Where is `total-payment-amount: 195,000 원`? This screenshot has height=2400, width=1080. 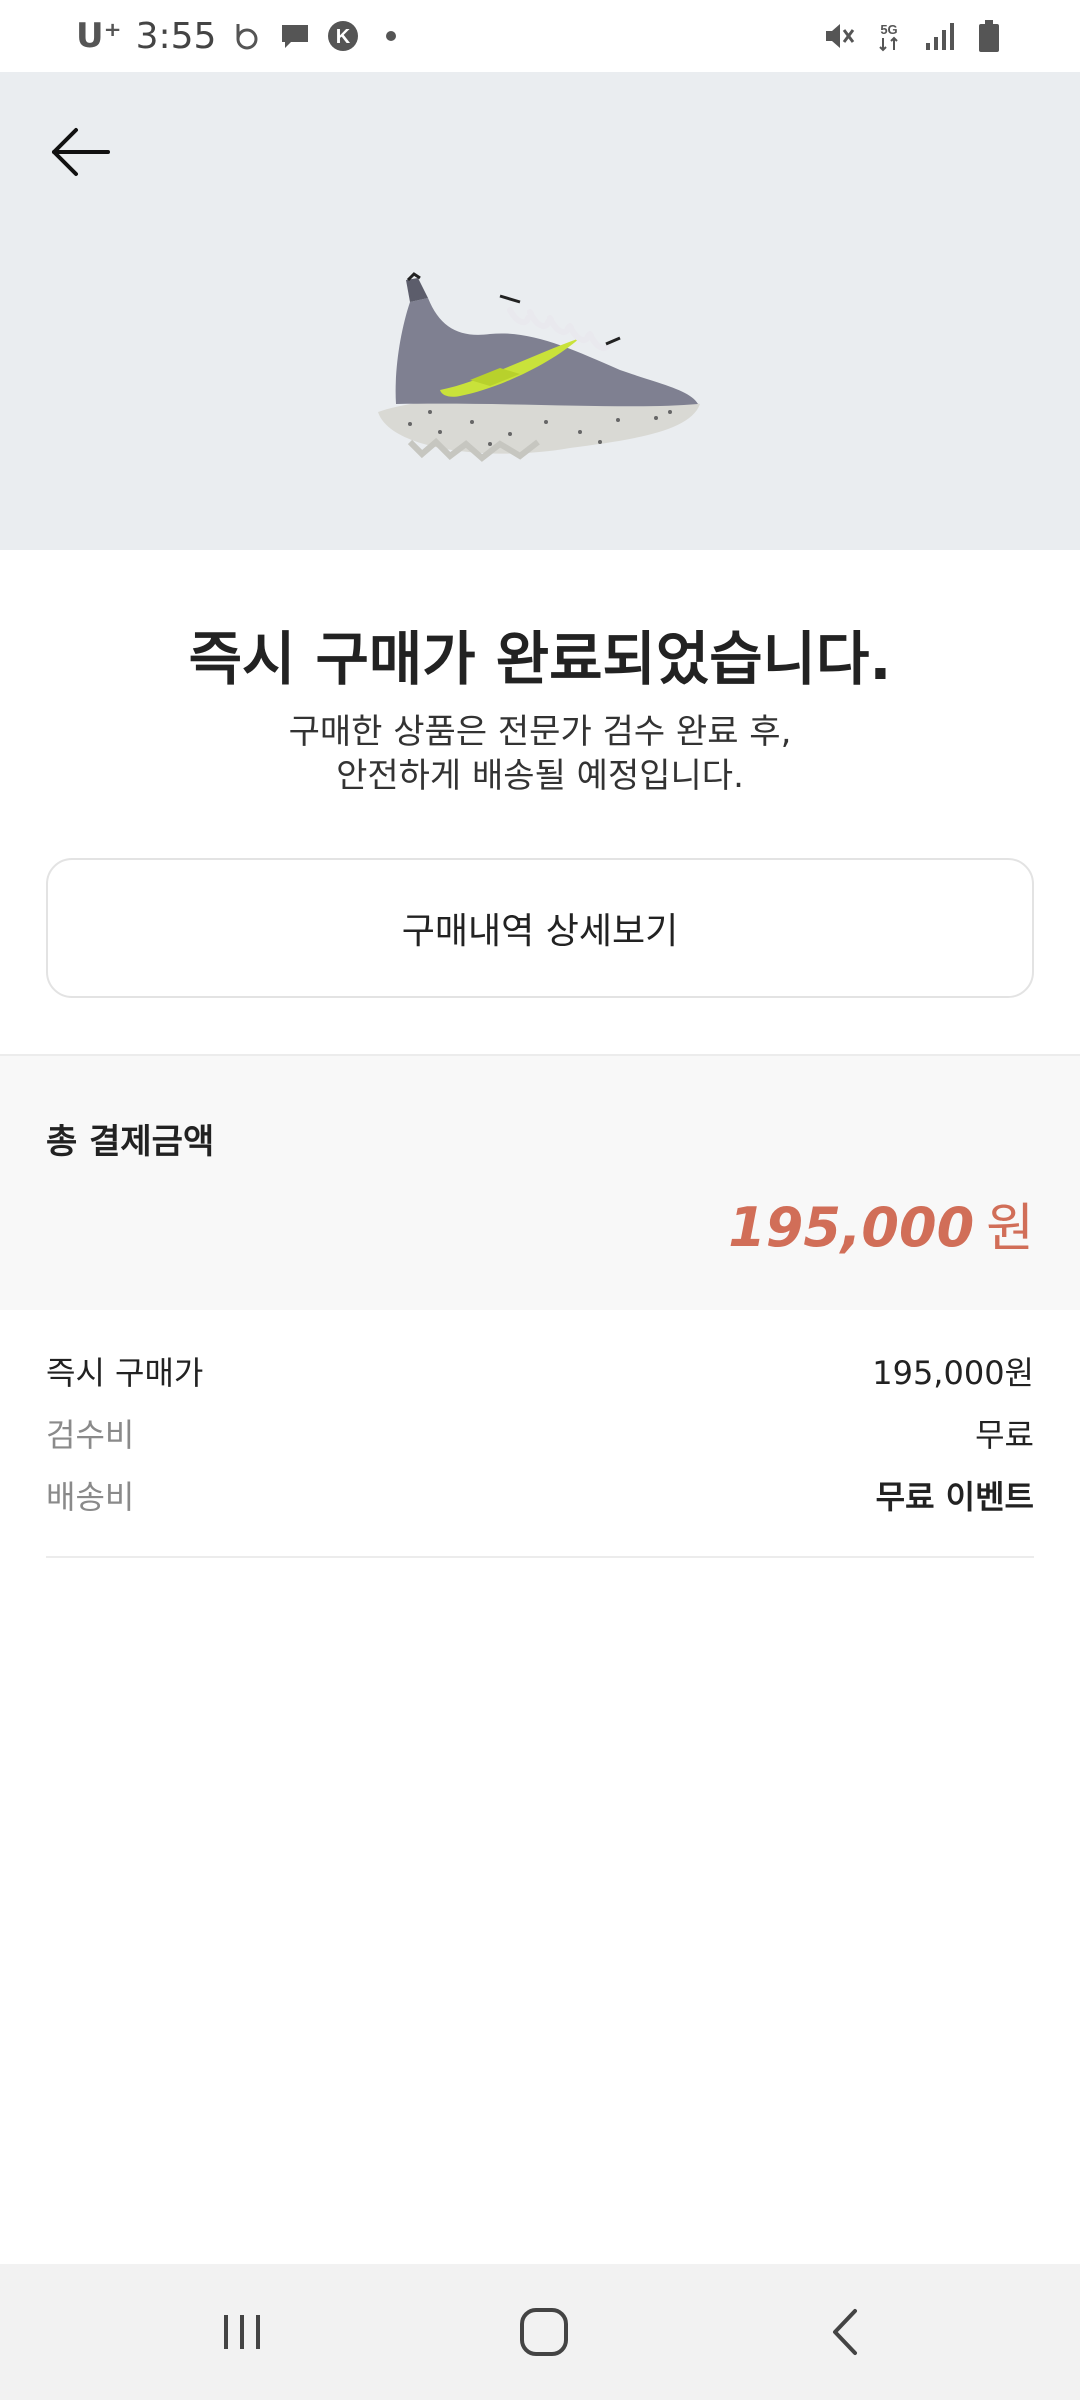 total-payment-amount: 195,000 원 is located at coordinates (881, 1223).